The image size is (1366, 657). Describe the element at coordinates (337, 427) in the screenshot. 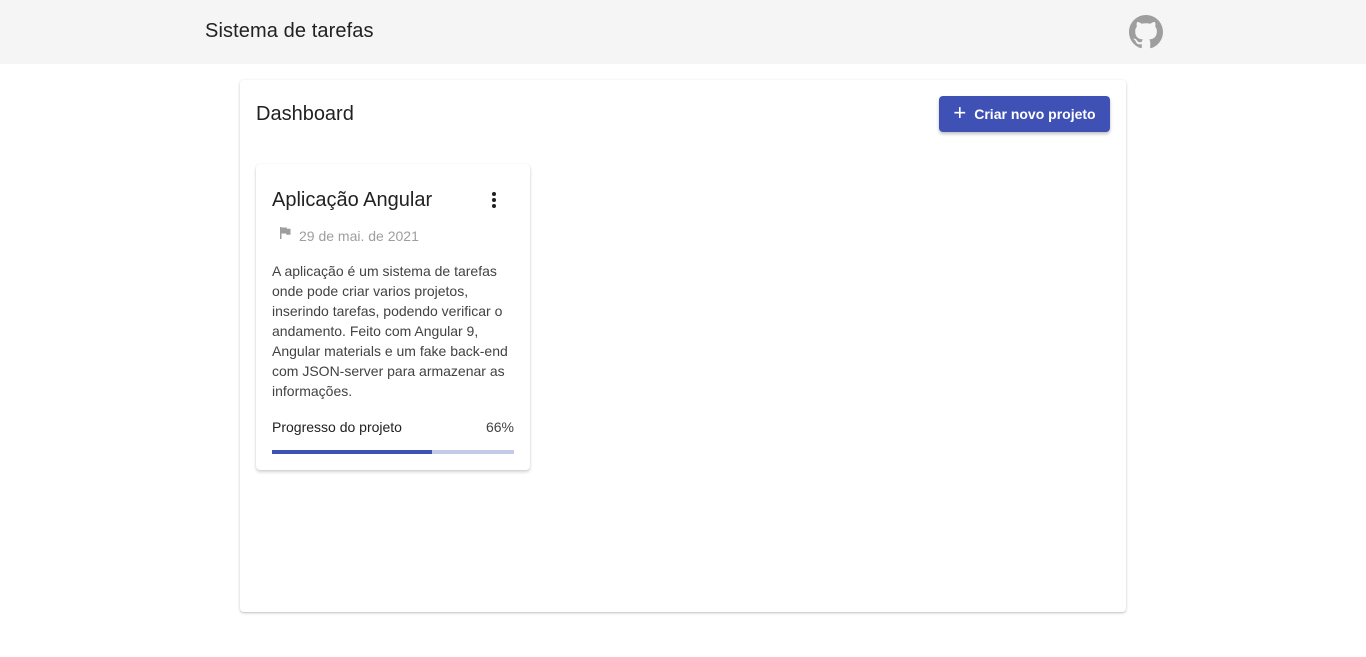

I see `progress-label: Progresso do projeto` at that location.